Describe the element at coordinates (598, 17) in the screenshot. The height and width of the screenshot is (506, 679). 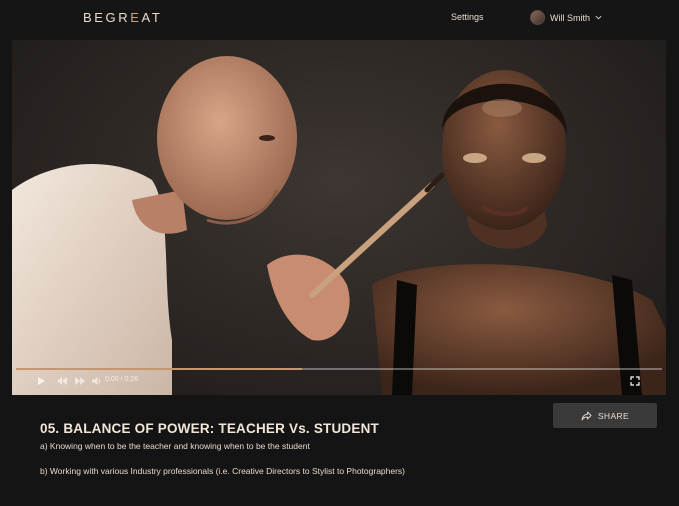
I see `chevron-down-icon` at that location.